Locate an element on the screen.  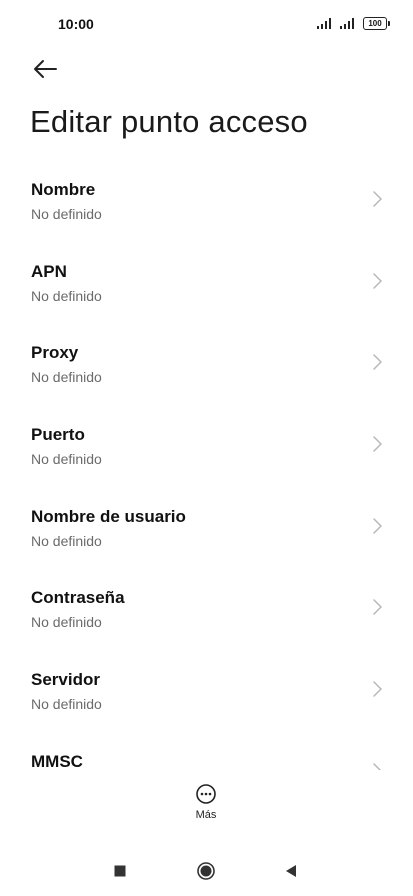
status-time: 10:00 is located at coordinates (76, 24).